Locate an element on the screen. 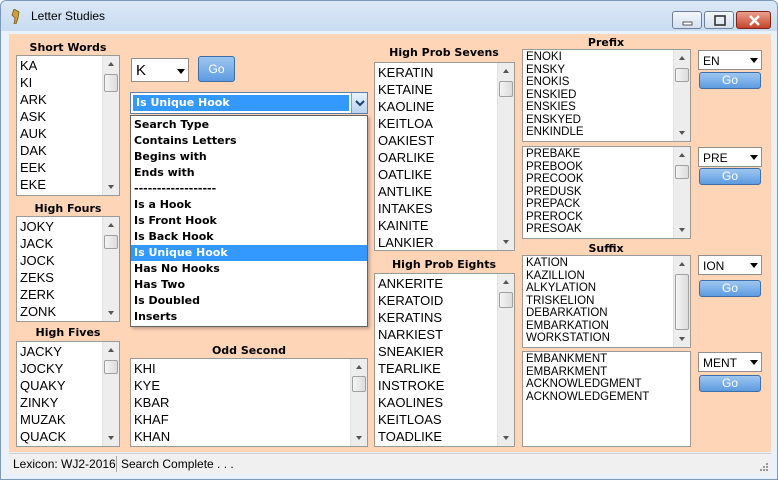 The height and width of the screenshot is (480, 778). suffix-go-button-2: Go is located at coordinates (730, 383).